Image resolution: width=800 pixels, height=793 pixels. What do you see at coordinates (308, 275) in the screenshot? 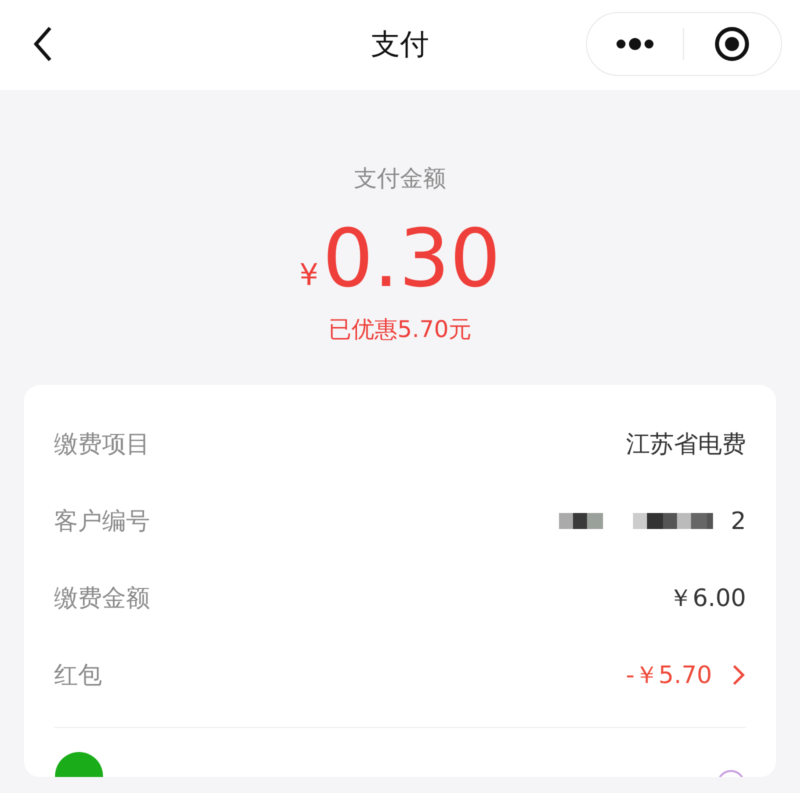
I see `currency-symbol: ¥` at bounding box center [308, 275].